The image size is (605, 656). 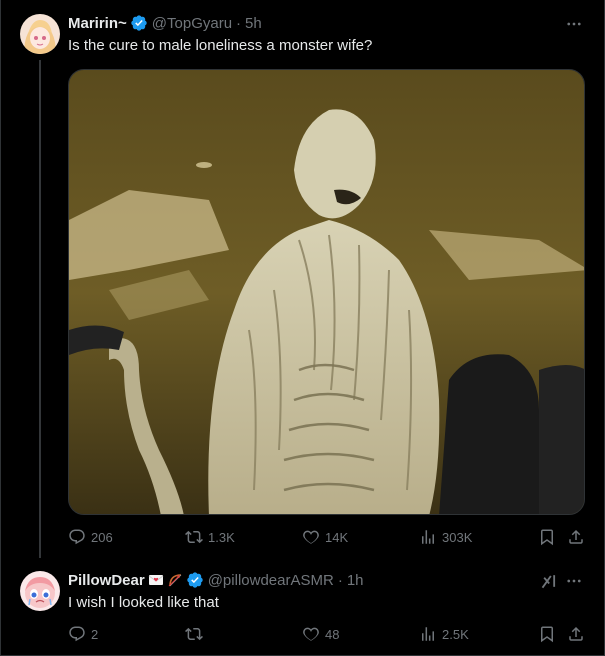 I want to click on reply-count: 206, so click(x=102, y=537).